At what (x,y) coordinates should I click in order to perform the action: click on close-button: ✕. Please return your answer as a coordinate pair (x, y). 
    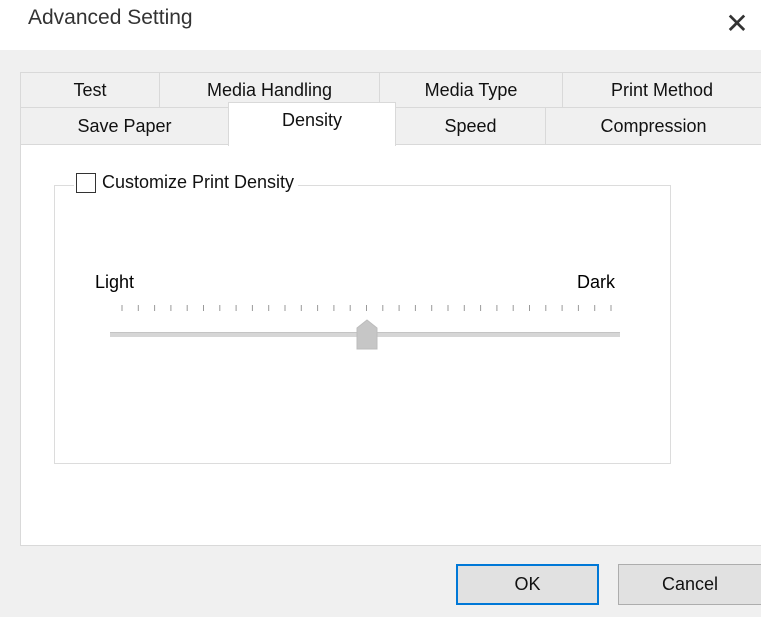
    Looking at the image, I should click on (737, 23).